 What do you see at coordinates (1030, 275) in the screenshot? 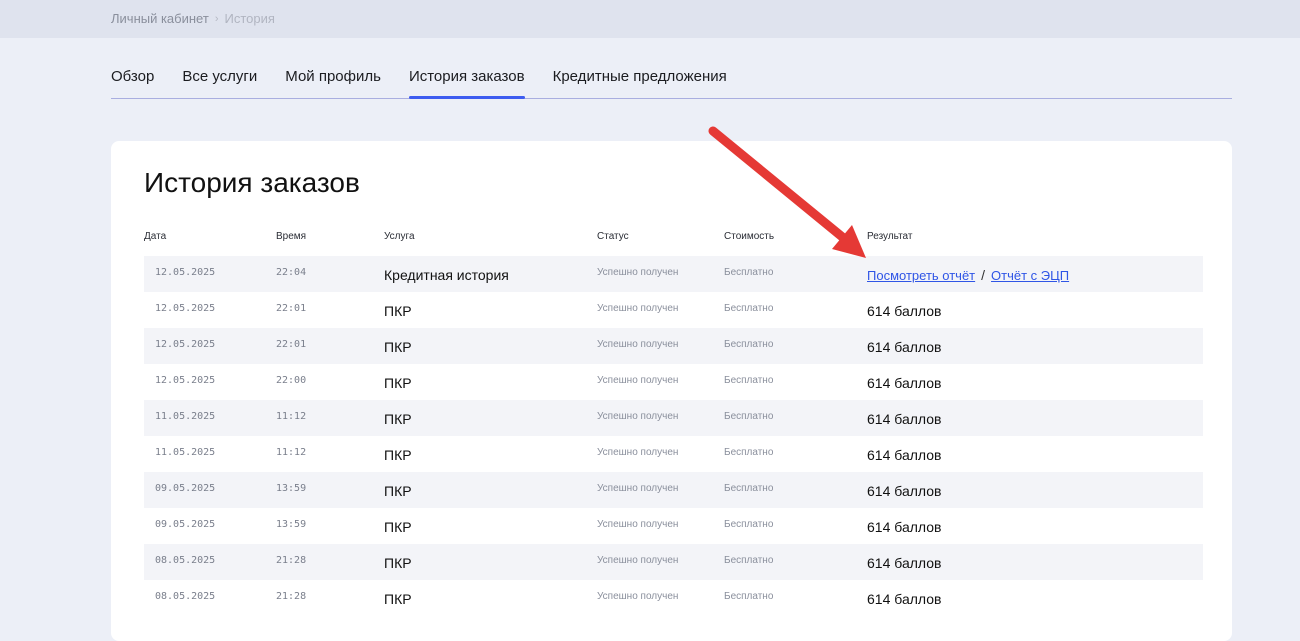
I see `signed-report-link: Отчёт с ЭЦП` at bounding box center [1030, 275].